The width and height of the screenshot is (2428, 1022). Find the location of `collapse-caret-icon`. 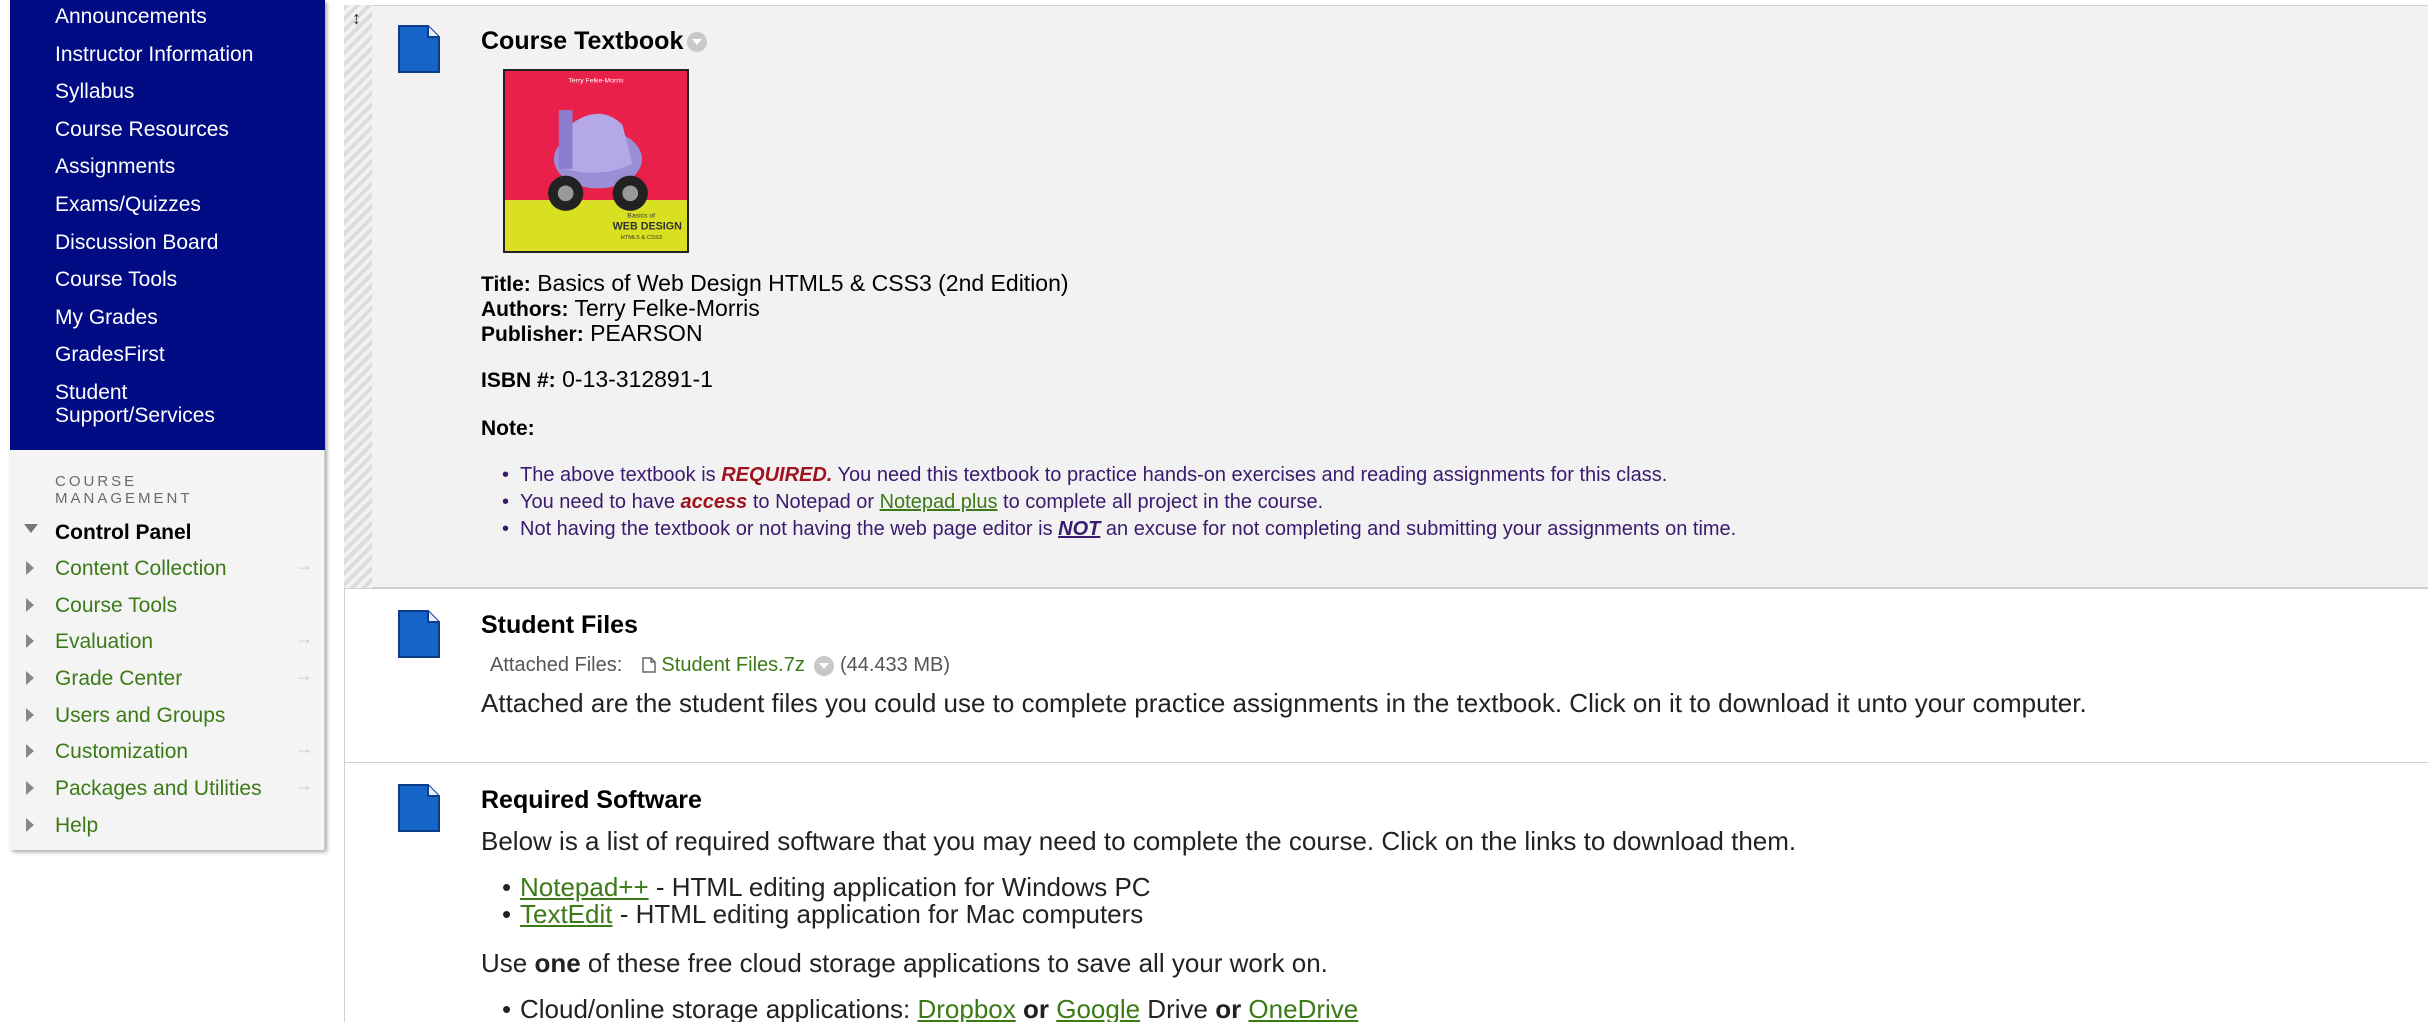

collapse-caret-icon is located at coordinates (31, 528).